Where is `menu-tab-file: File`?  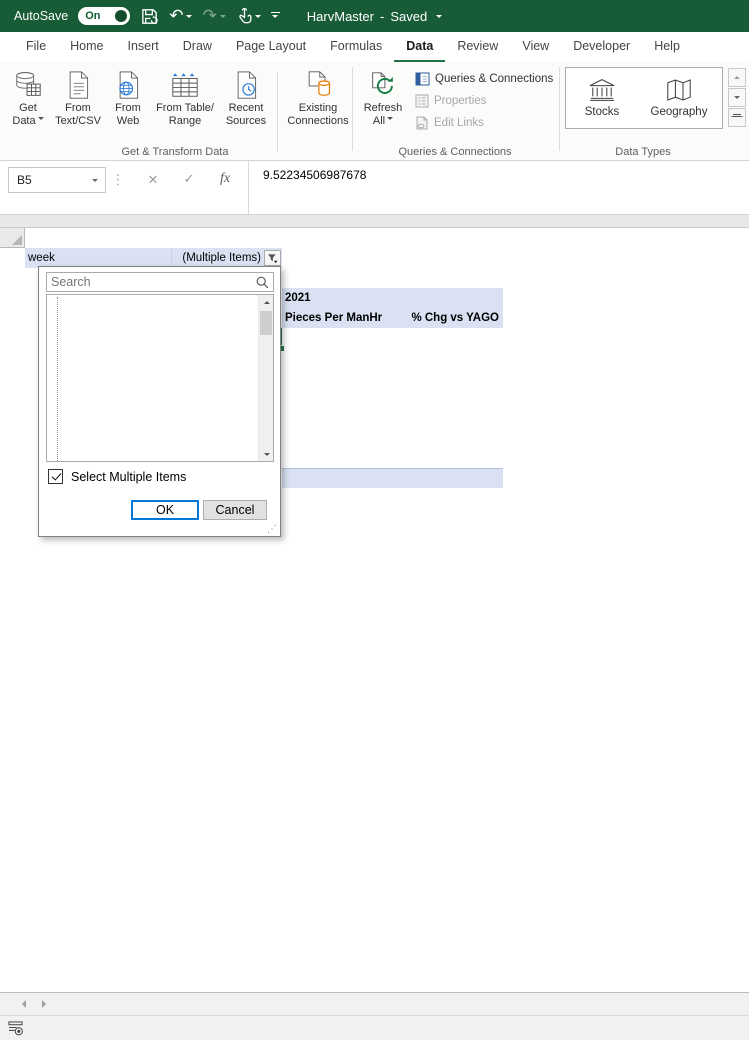 menu-tab-file: File is located at coordinates (36, 47).